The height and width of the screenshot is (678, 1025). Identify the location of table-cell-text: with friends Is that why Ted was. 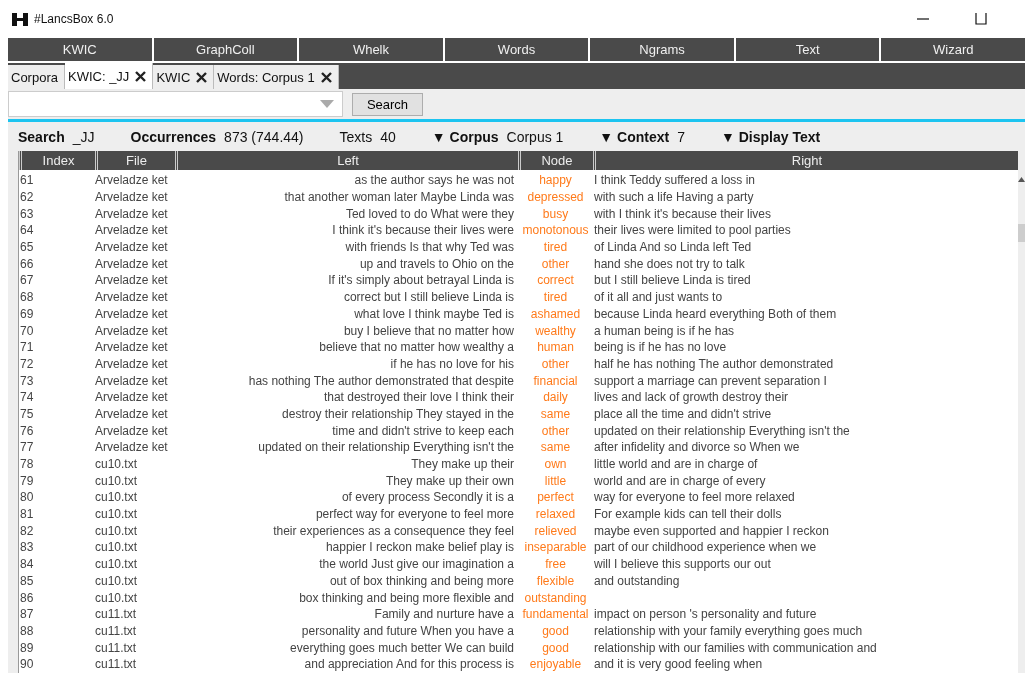
(429, 247).